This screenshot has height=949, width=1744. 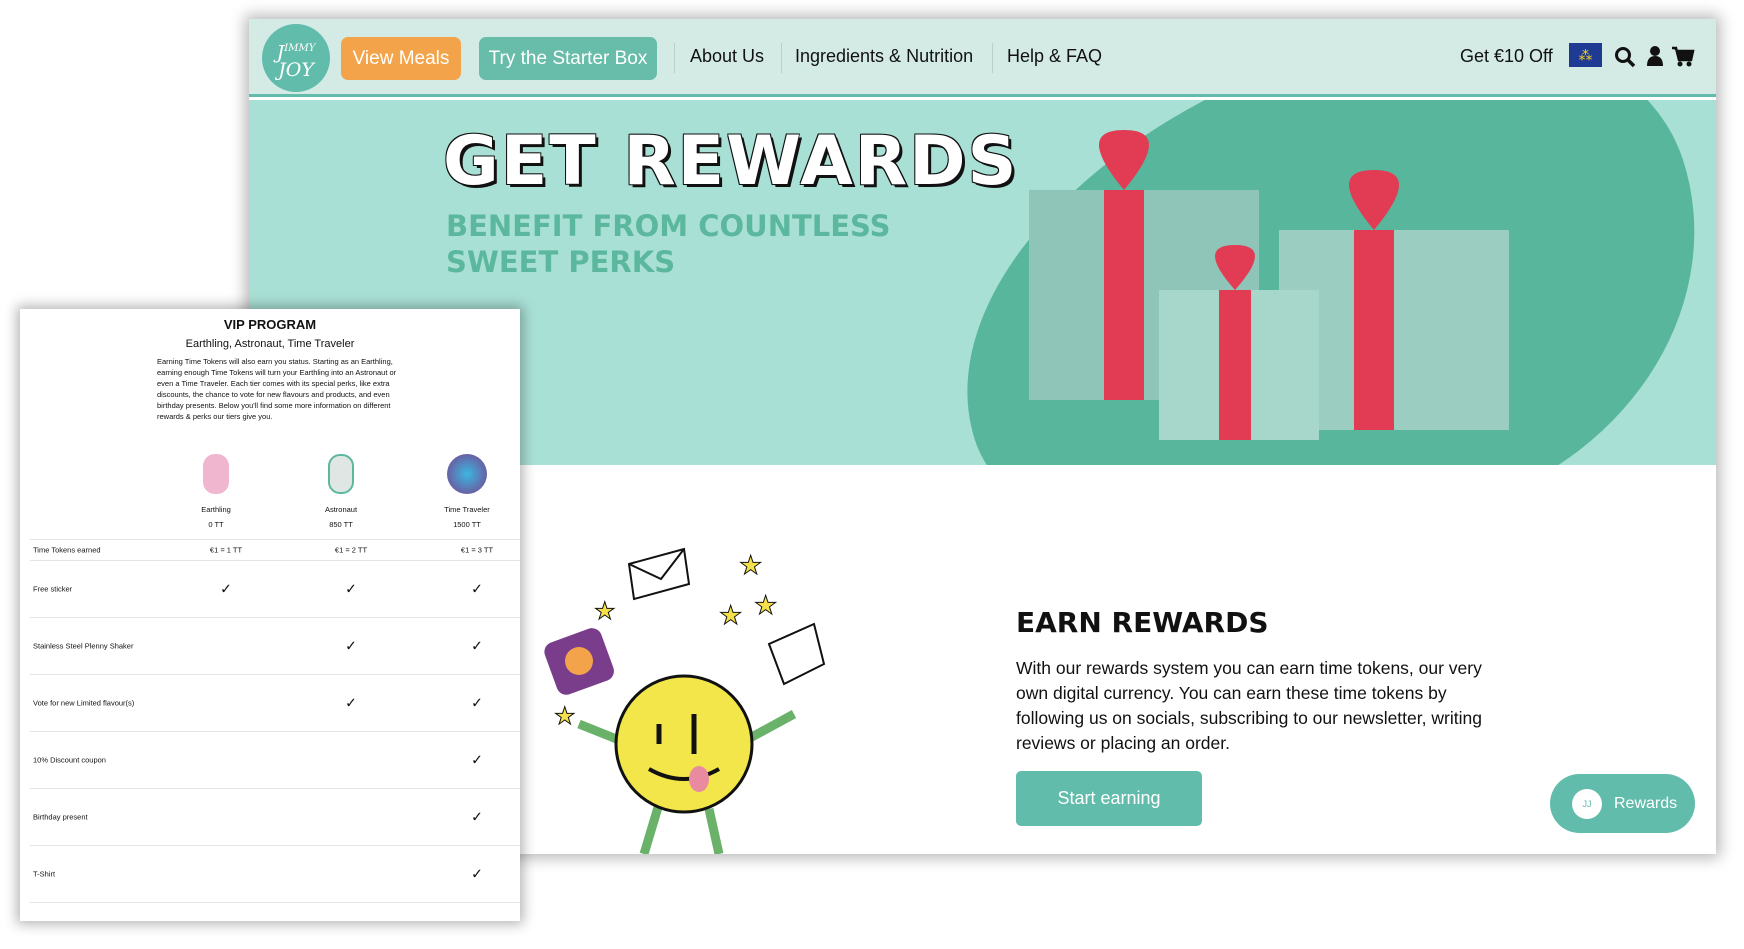 I want to click on table-row: Stainless Steel Plenny Shaker ✓ ✓, so click(x=275, y=646).